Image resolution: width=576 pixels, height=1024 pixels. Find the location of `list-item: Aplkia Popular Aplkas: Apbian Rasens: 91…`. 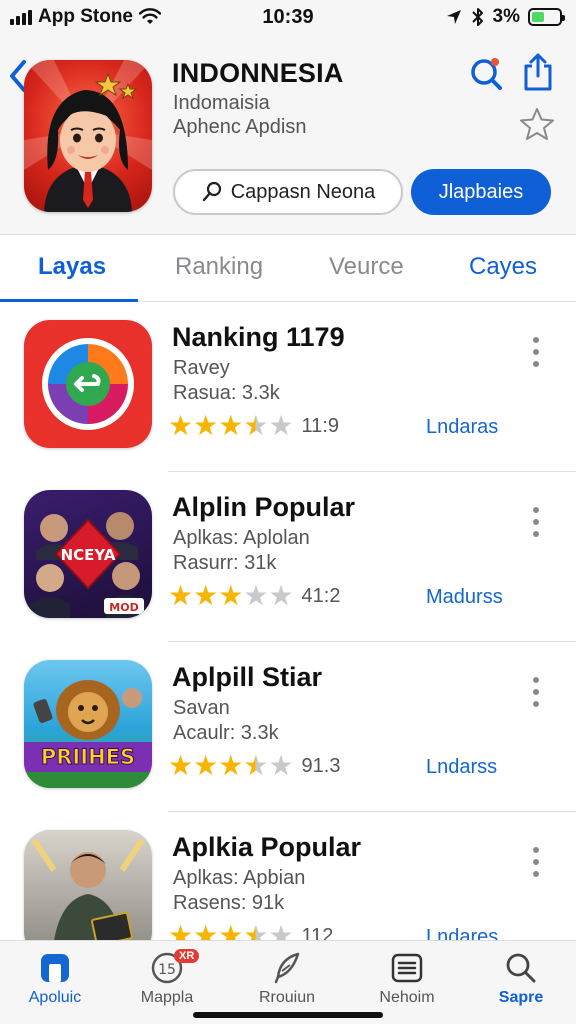

list-item: Aplkia Popular Aplkas: Apbian Rasens: 91… is located at coordinates (288, 876).